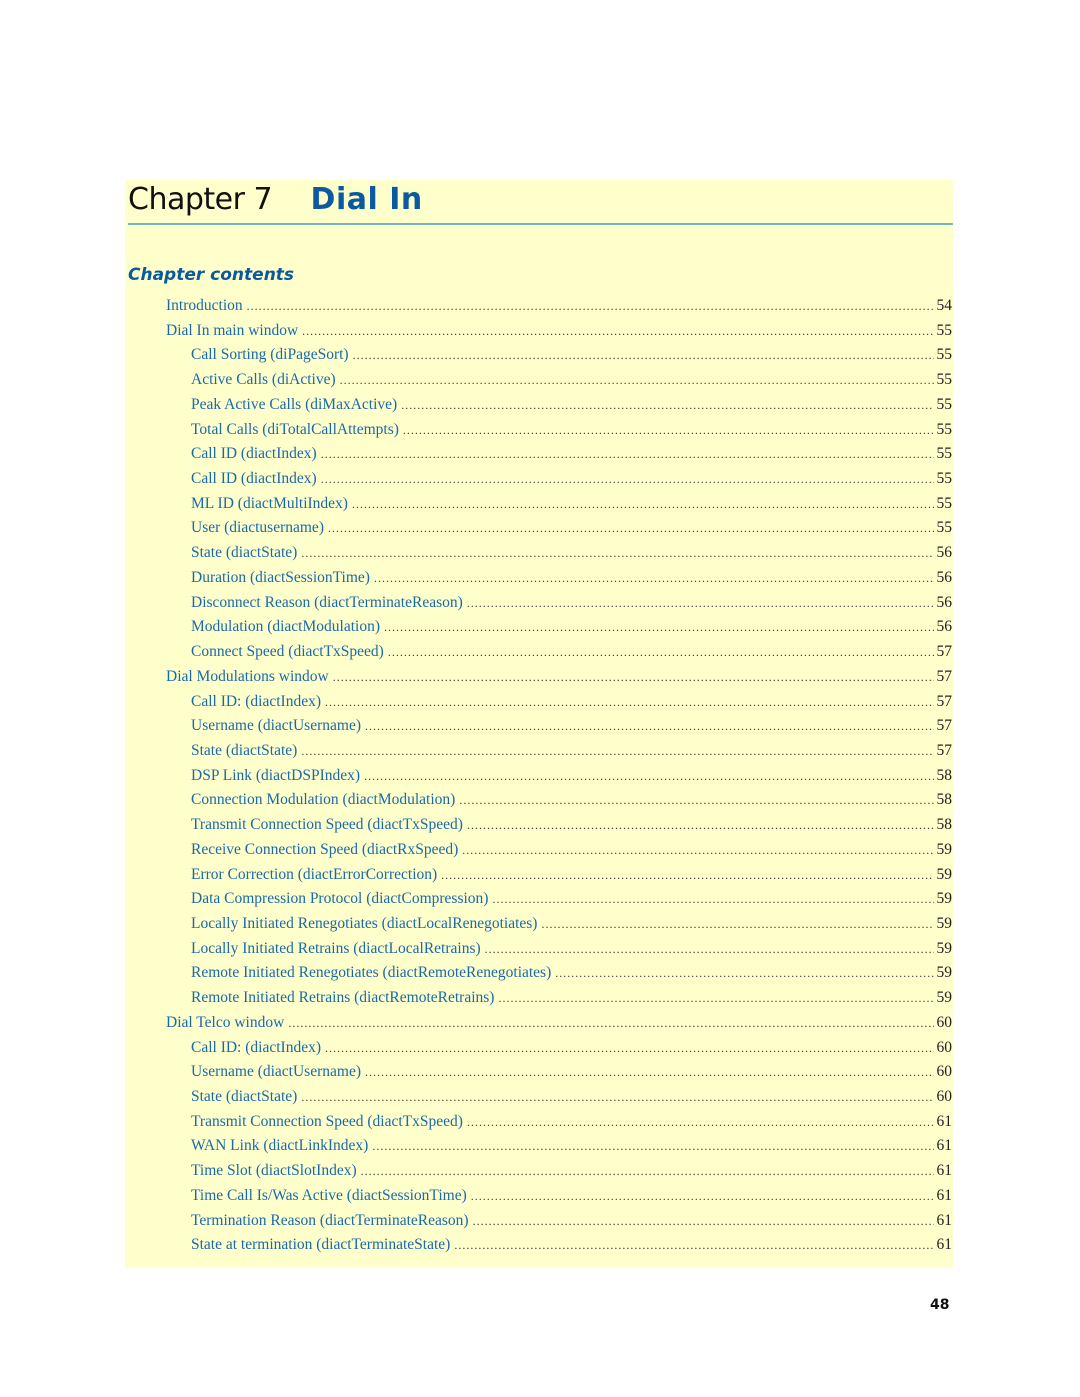 The height and width of the screenshot is (1397, 1080). I want to click on toc-entry-label: Receive Connection Speed (diactRxSpeed), so click(293, 850).